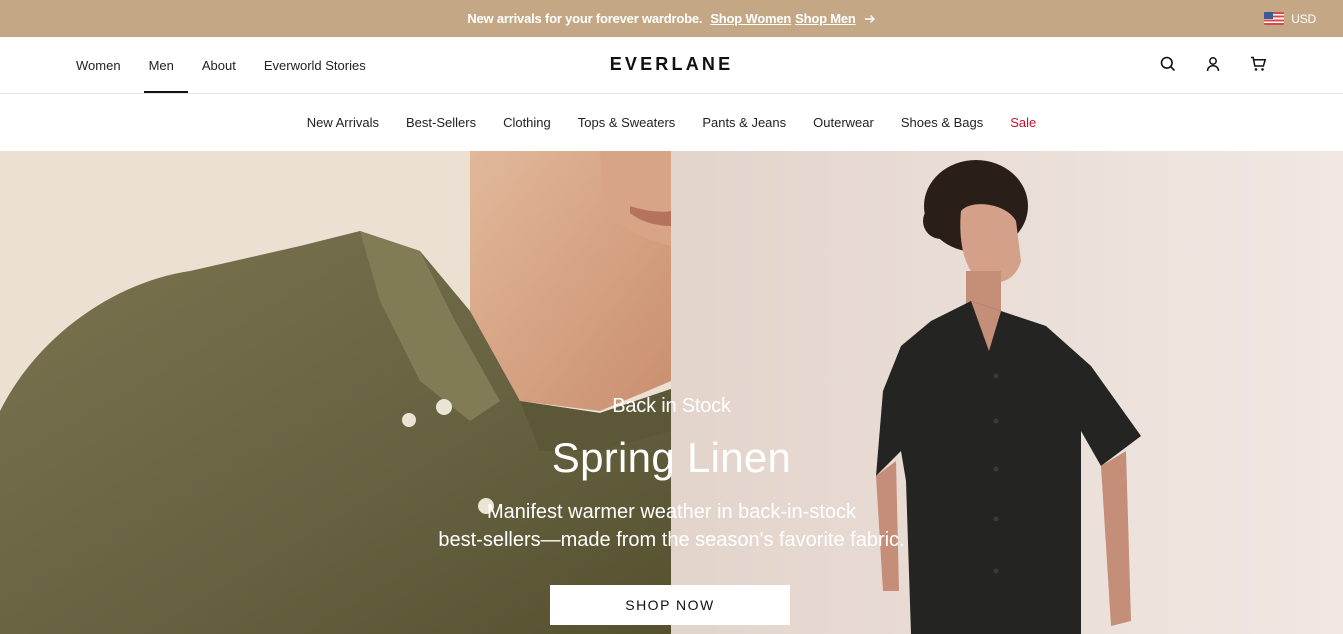 This screenshot has height=634, width=1343. I want to click on logo-container: EVERLANE, so click(671, 64).